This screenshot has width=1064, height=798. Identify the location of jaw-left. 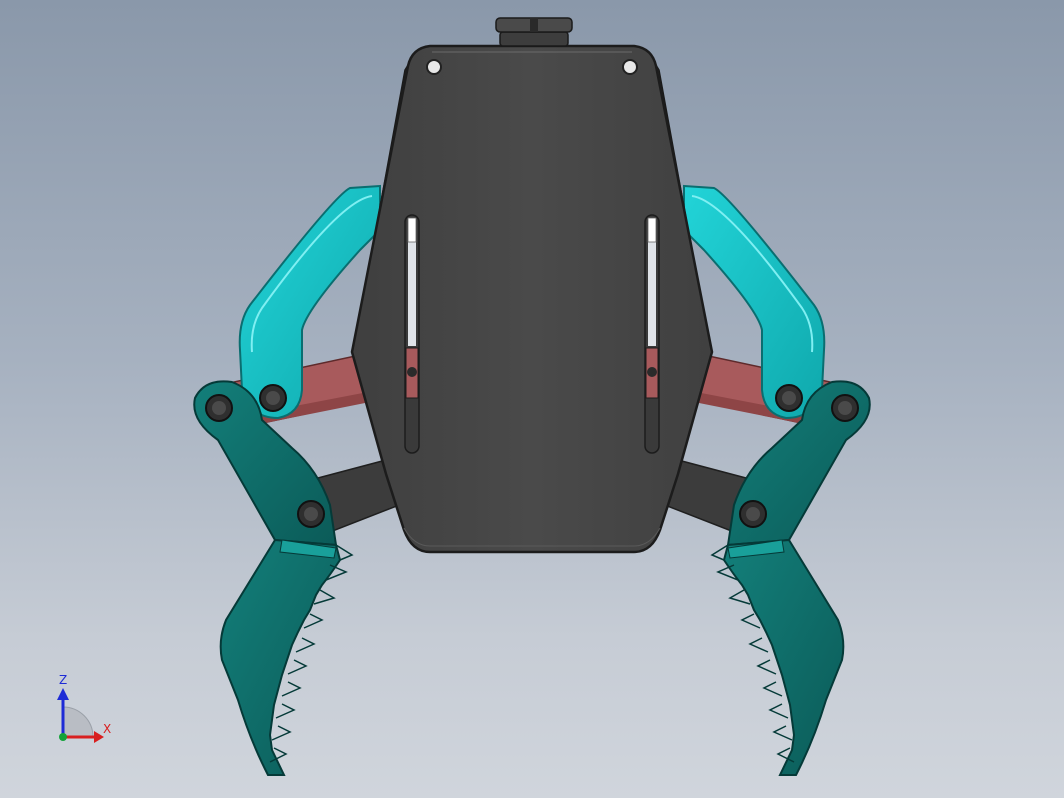
(273, 578).